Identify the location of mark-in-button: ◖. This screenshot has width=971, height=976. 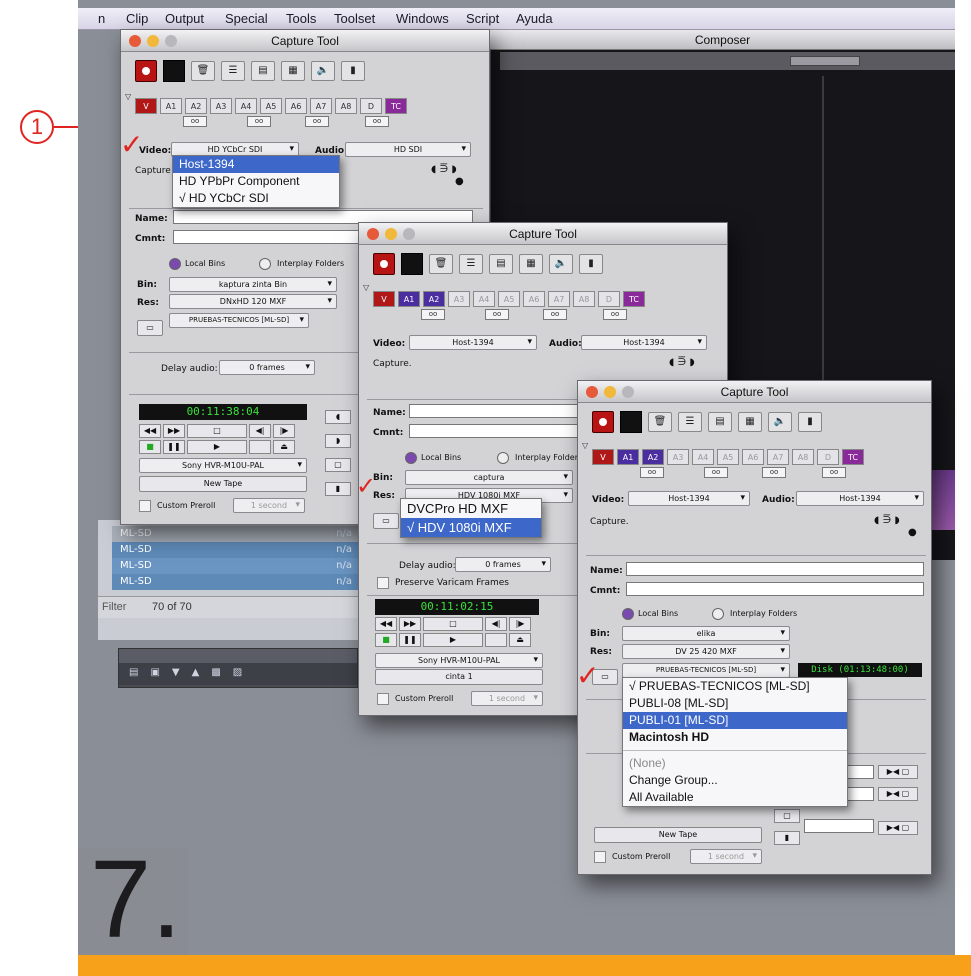
(338, 417).